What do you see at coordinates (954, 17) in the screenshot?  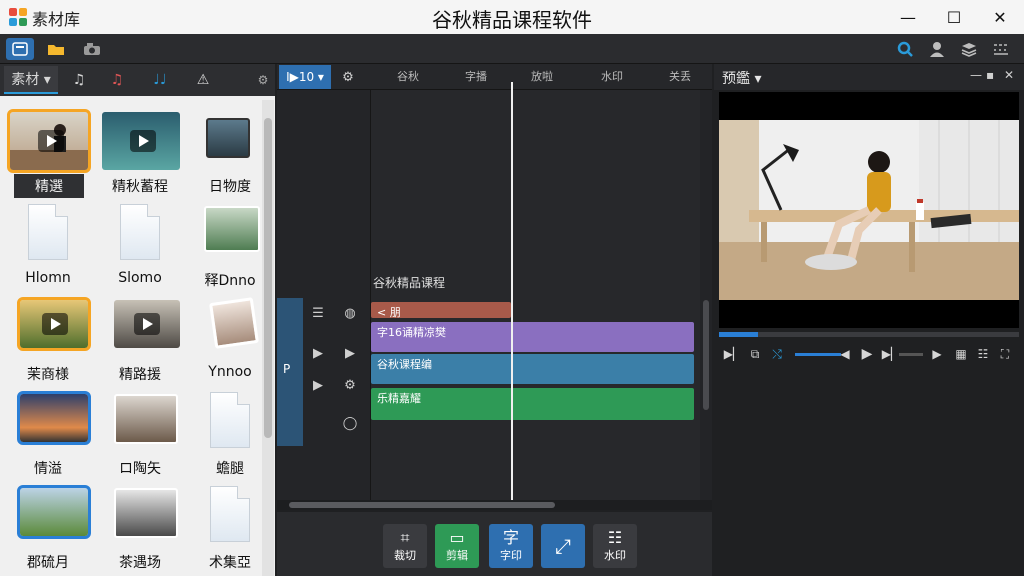 I see `maximize-button: ☐` at bounding box center [954, 17].